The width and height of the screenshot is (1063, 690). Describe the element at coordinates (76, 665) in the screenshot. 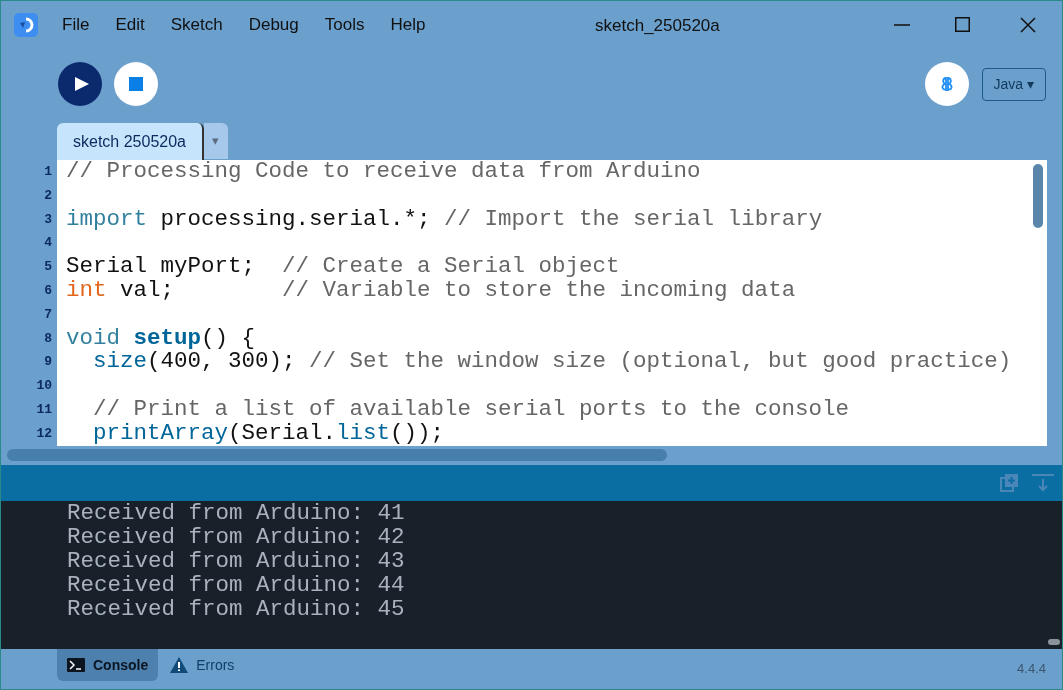

I see `terminal-icon` at that location.